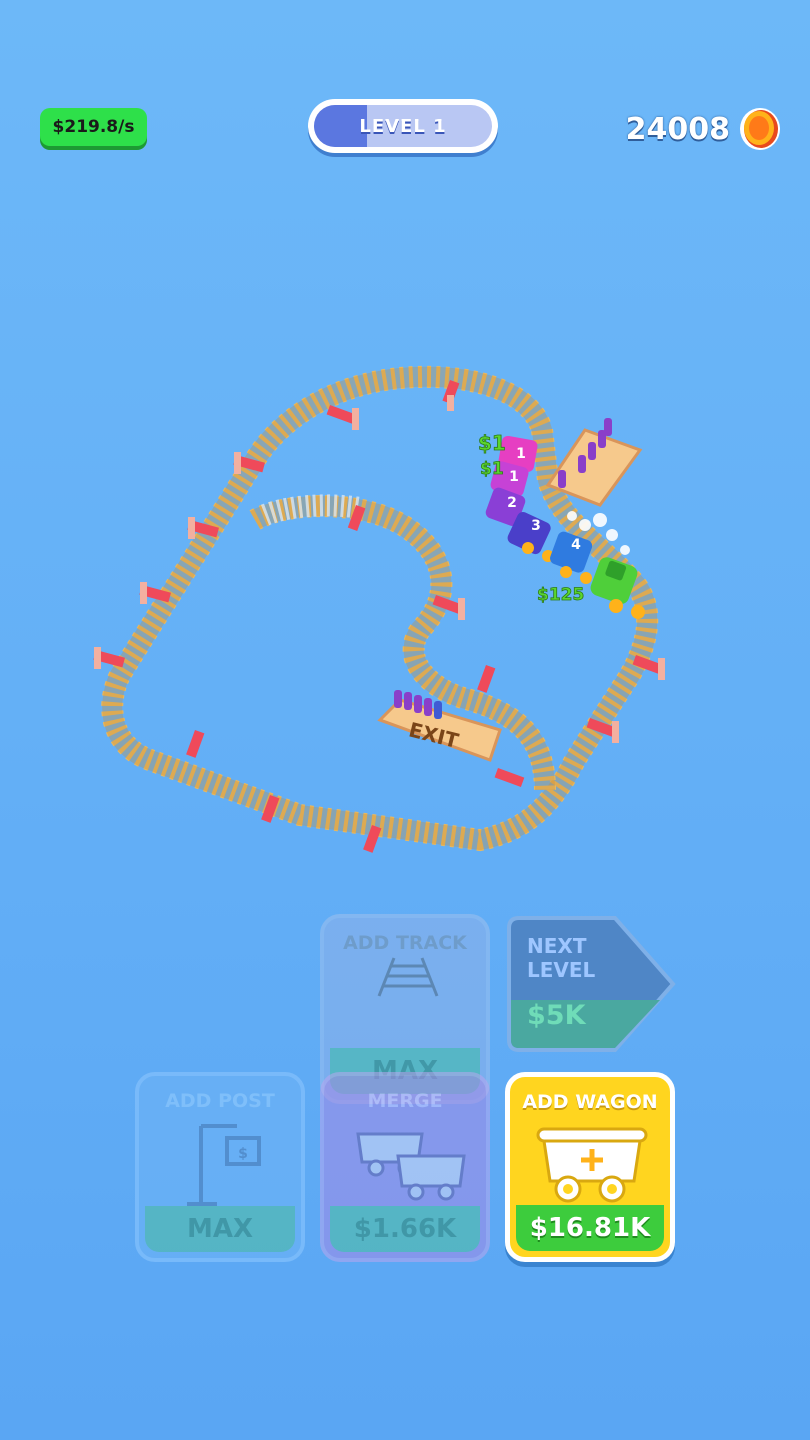 This screenshot has width=810, height=1440. What do you see at coordinates (557, 946) in the screenshot?
I see `next-level-title-line1: NEXT` at bounding box center [557, 946].